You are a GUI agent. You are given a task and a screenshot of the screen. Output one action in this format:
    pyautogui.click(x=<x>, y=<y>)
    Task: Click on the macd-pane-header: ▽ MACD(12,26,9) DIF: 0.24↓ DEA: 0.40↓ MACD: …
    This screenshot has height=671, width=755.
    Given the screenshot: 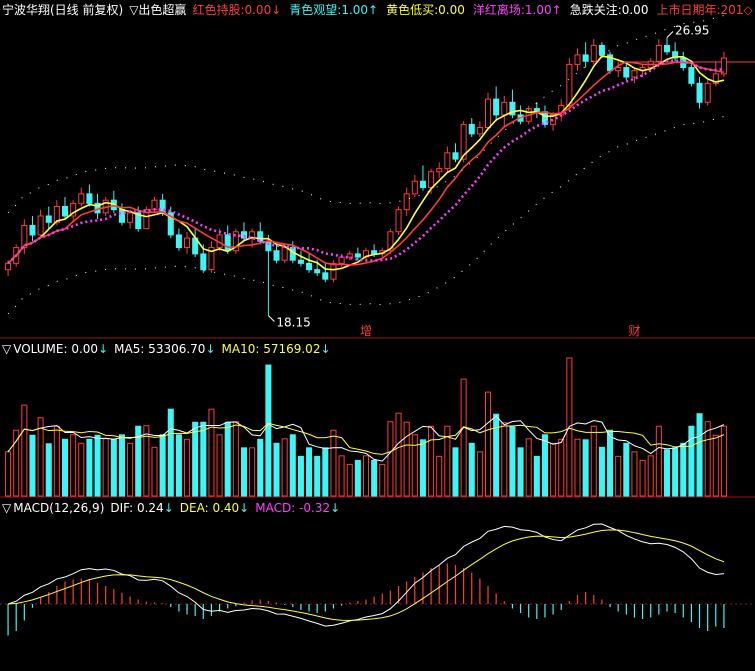 What is the action you would take?
    pyautogui.click(x=174, y=508)
    